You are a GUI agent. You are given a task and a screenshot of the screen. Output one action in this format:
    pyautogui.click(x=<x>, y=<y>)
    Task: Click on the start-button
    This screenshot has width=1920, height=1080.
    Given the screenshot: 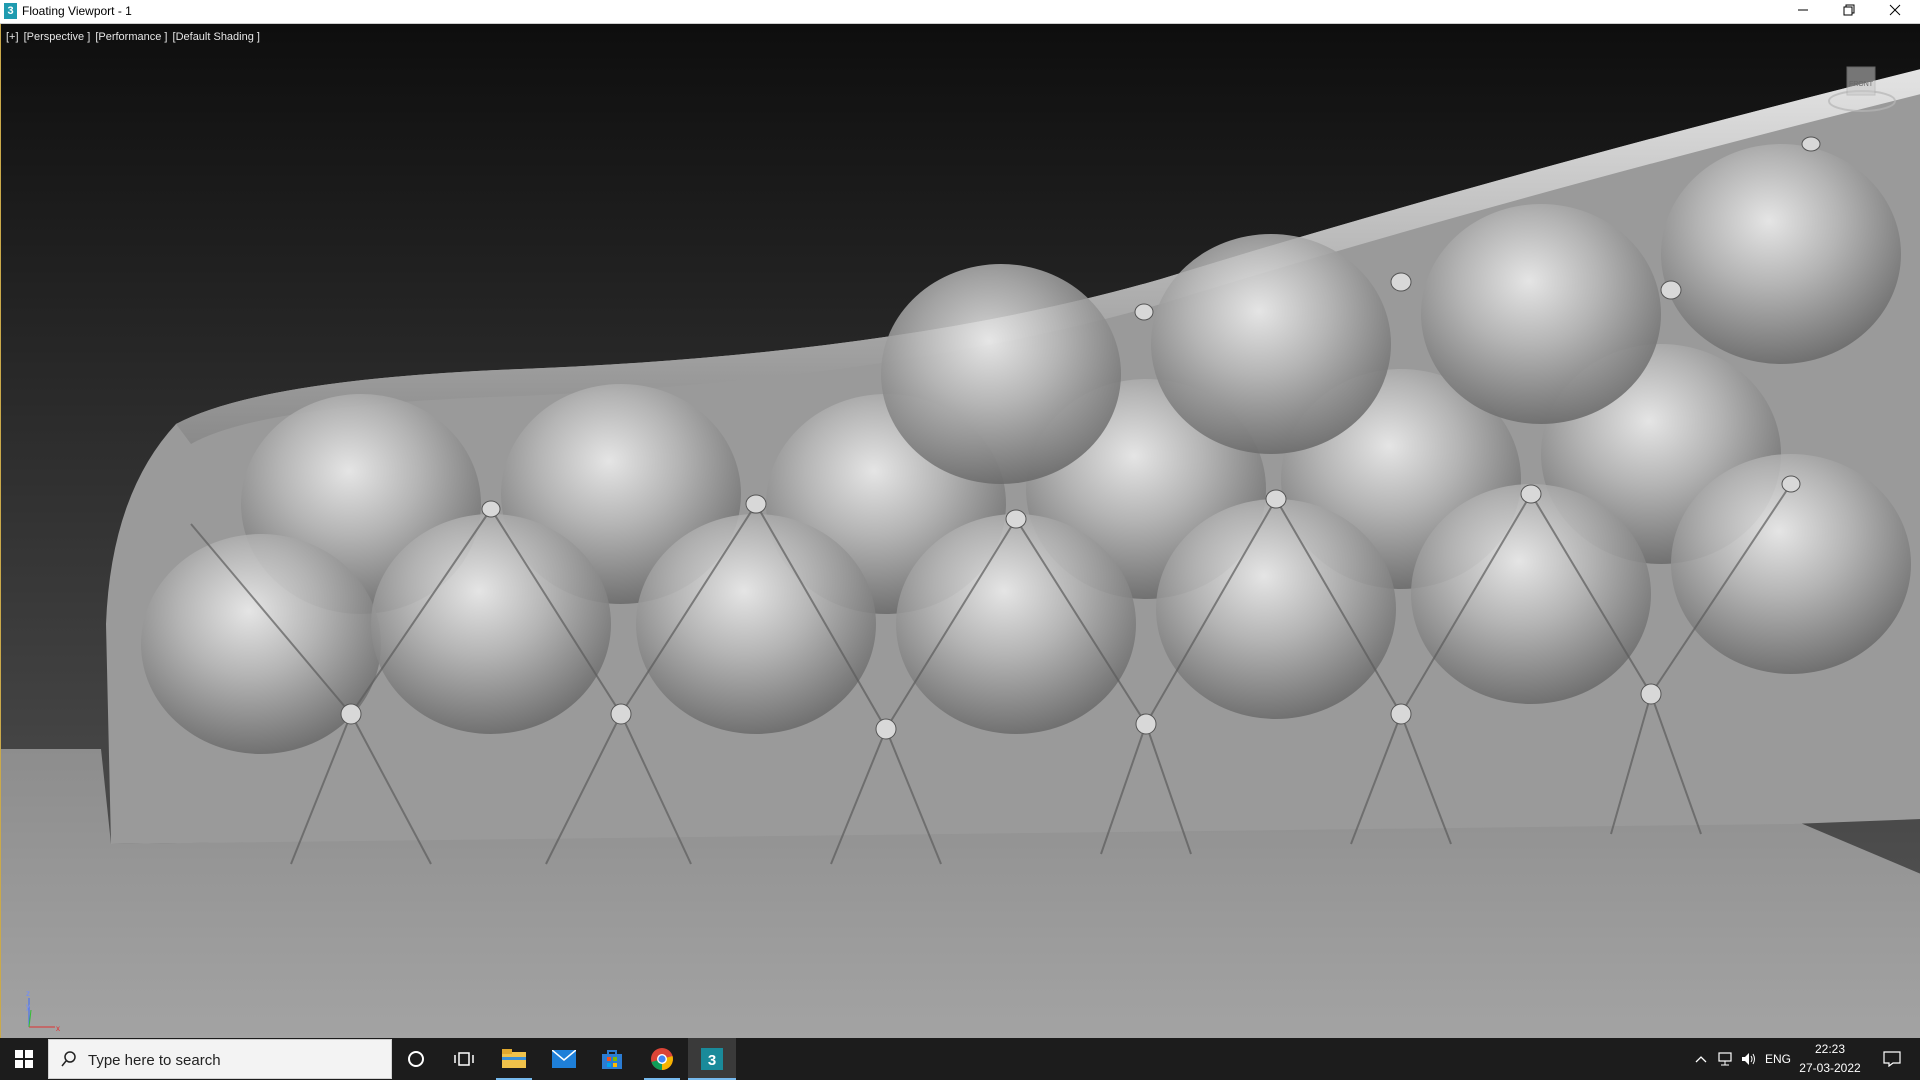 What is the action you would take?
    pyautogui.click(x=24, y=1059)
    